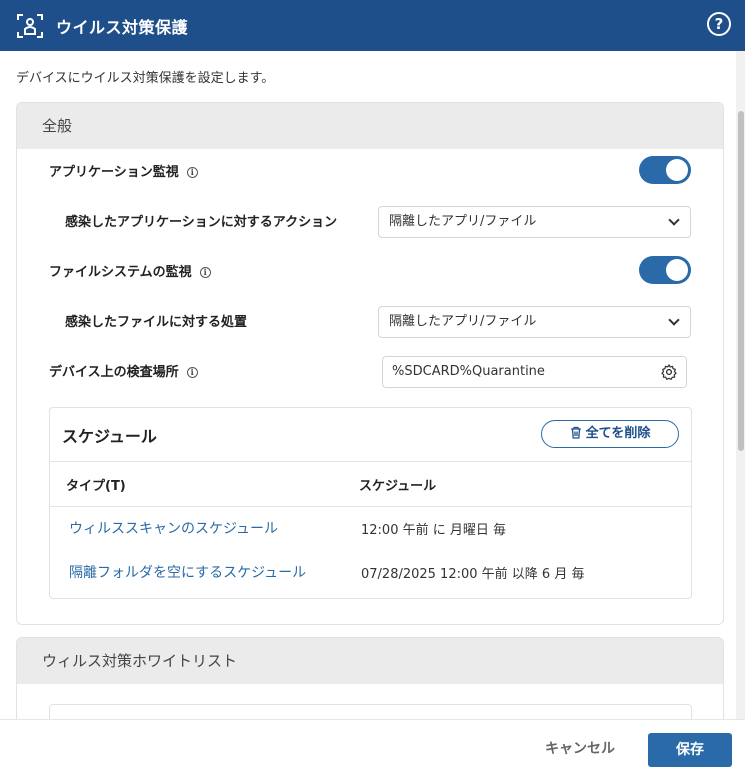 This screenshot has height=775, width=745. I want to click on infected-app-action-label: 感染したアプリケーションに対するアクション, so click(201, 222).